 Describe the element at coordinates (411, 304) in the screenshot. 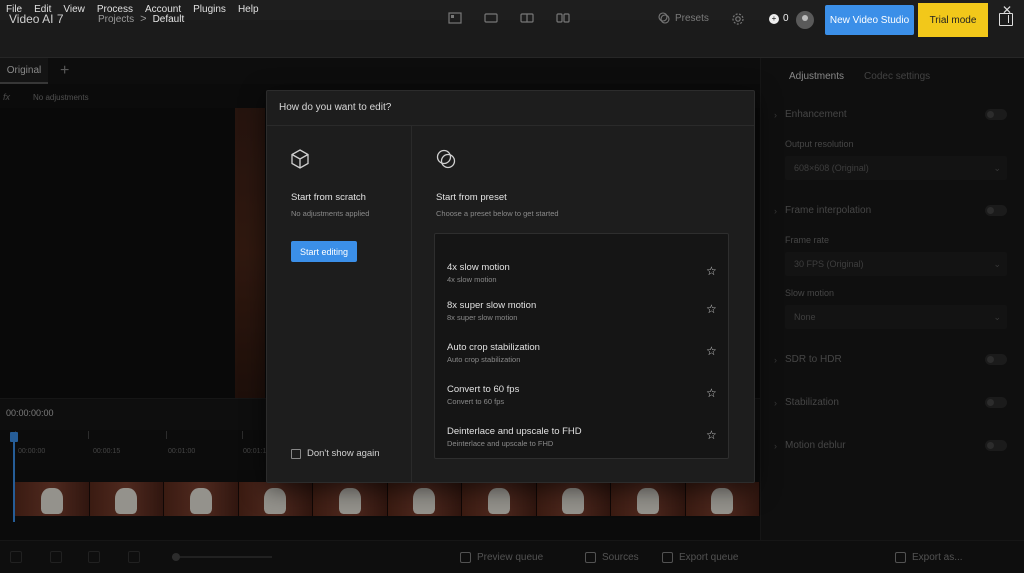

I see `dialog-column-divider` at that location.